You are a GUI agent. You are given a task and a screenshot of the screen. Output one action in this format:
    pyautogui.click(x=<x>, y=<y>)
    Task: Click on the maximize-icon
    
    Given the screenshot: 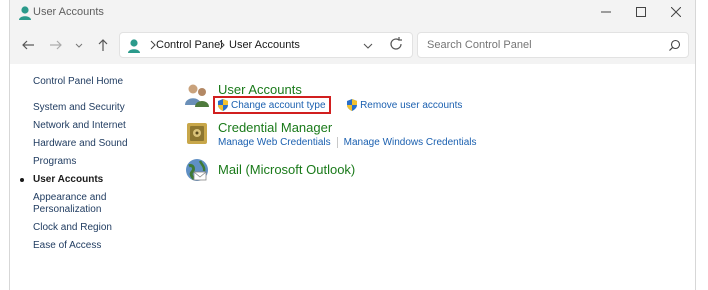 What is the action you would take?
    pyautogui.click(x=641, y=12)
    